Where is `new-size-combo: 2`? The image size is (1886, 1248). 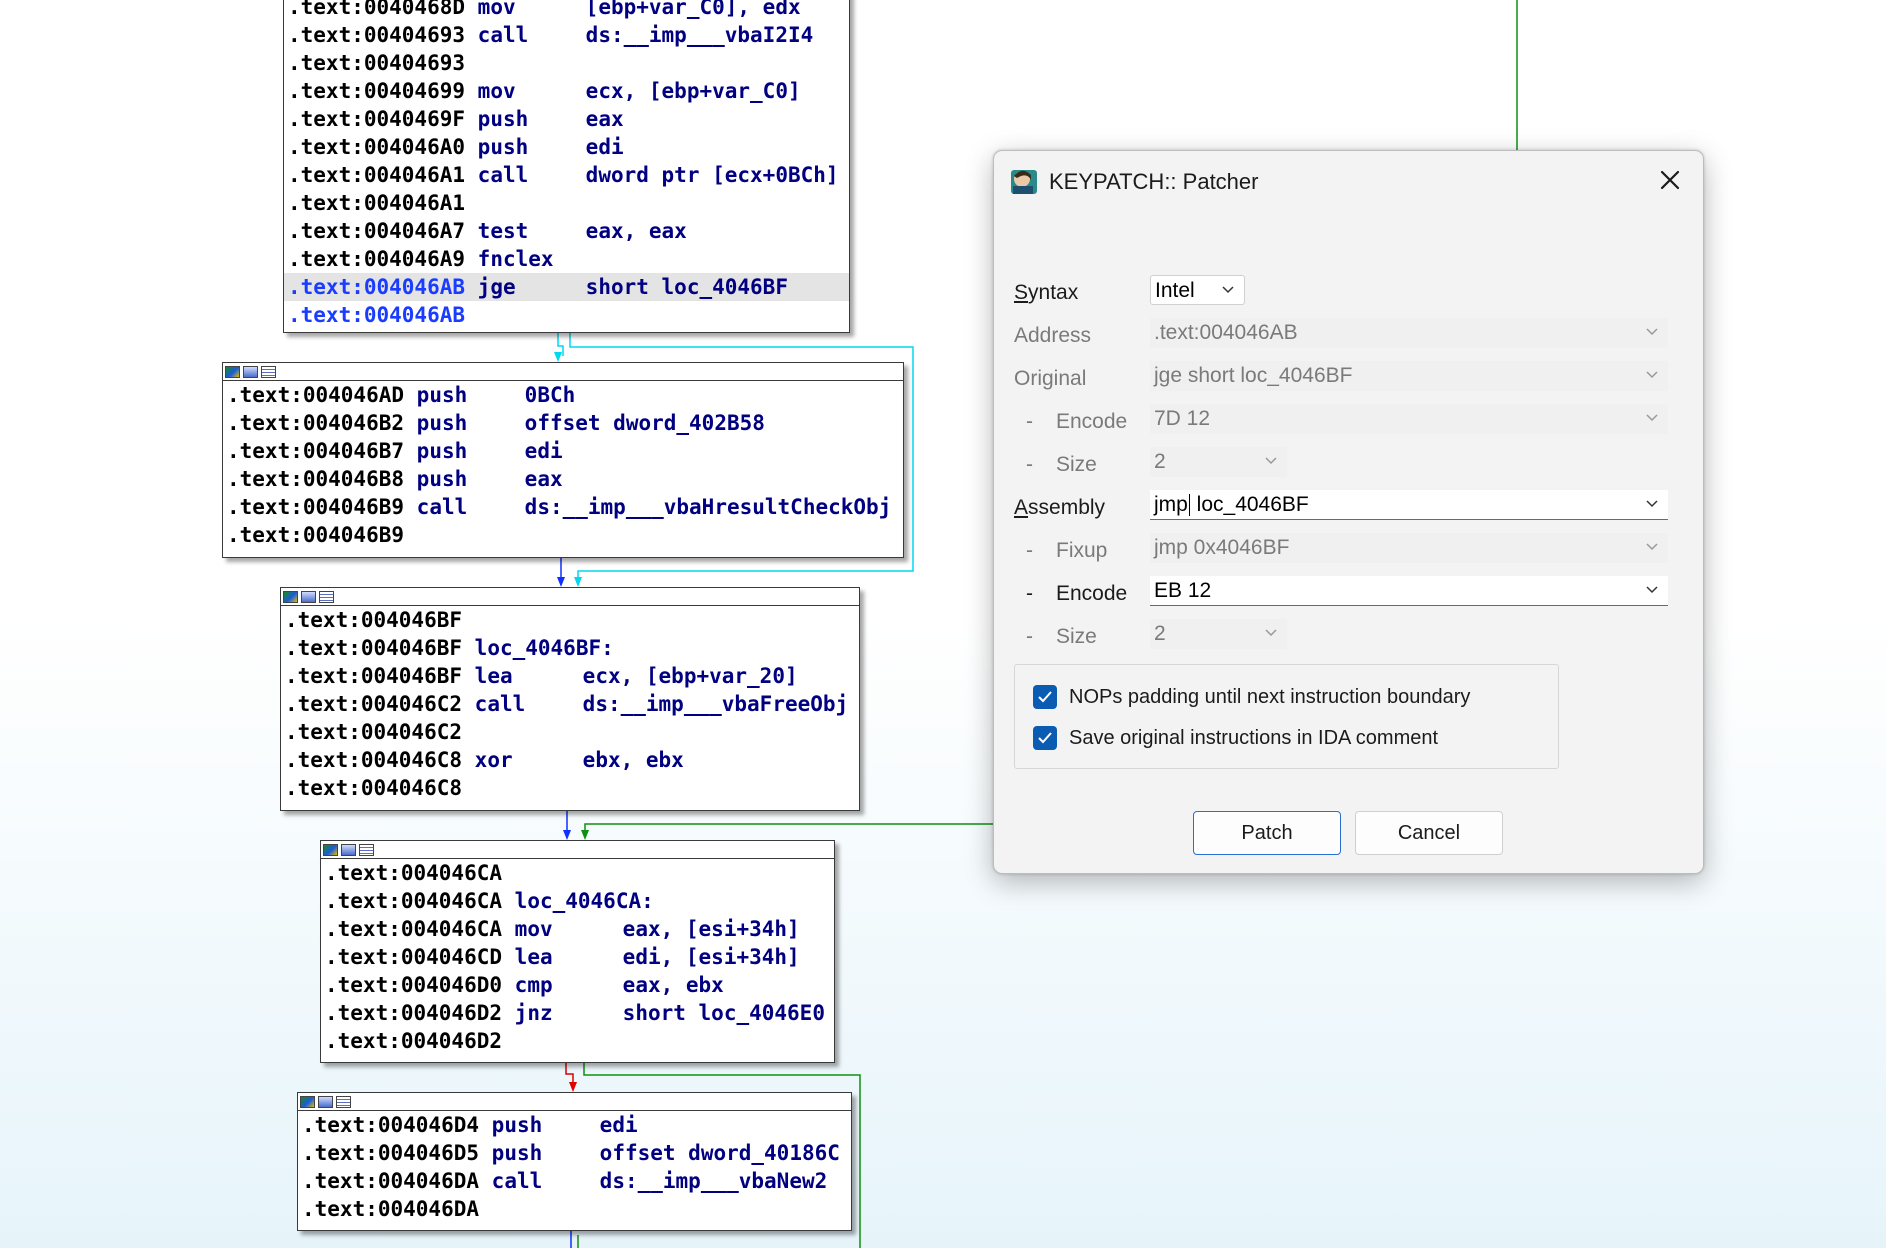 new-size-combo: 2 is located at coordinates (1218, 634).